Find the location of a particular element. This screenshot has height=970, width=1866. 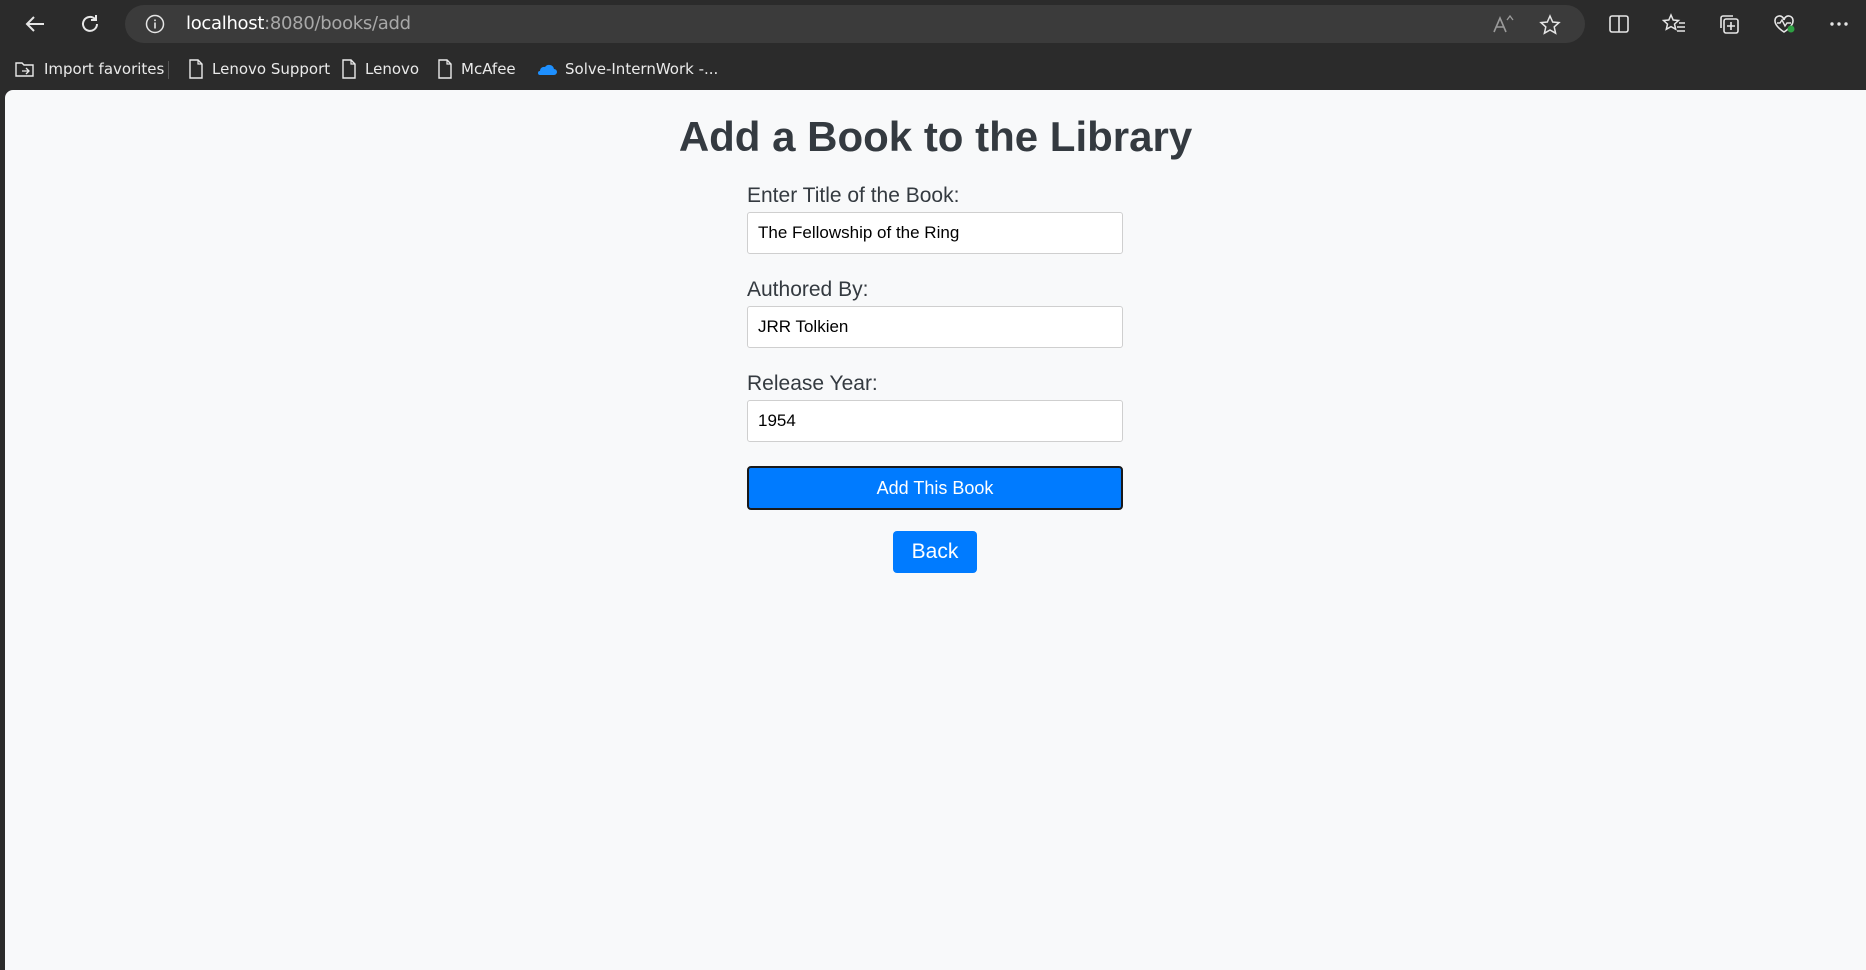

url-text: localhost:8080/books/add is located at coordinates (298, 24).